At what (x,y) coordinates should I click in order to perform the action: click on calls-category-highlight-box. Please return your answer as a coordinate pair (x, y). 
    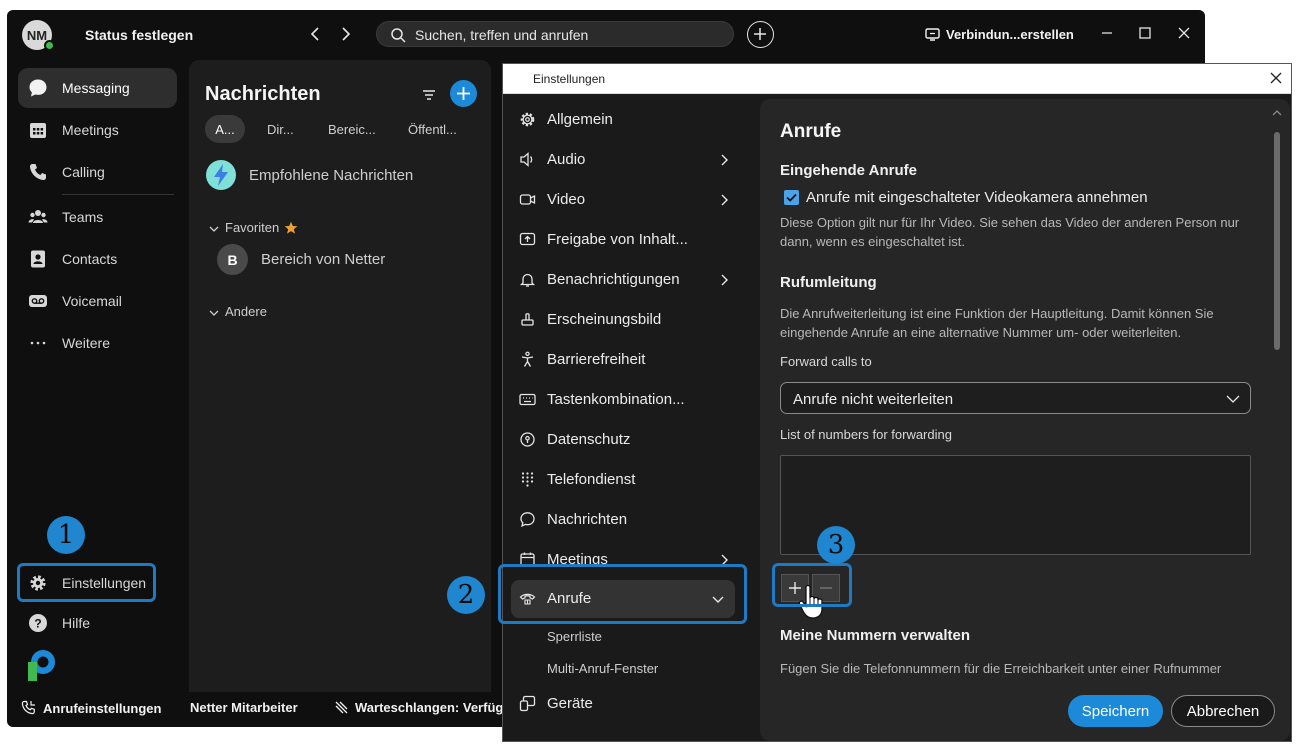
    Looking at the image, I should click on (622, 594).